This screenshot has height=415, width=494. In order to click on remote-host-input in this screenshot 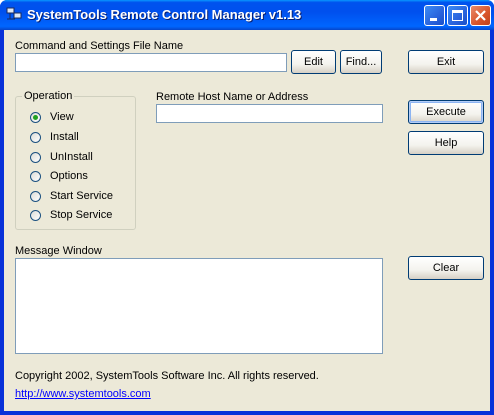, I will do `click(269, 113)`.